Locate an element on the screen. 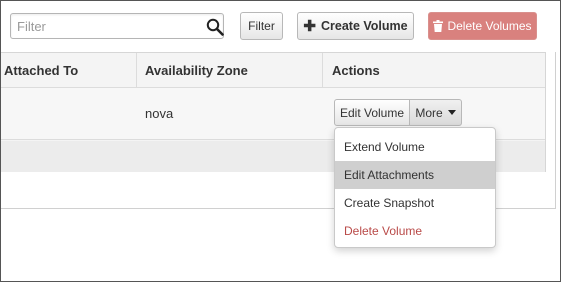 Image resolution: width=561 pixels, height=282 pixels. search-field is located at coordinates (117, 26).